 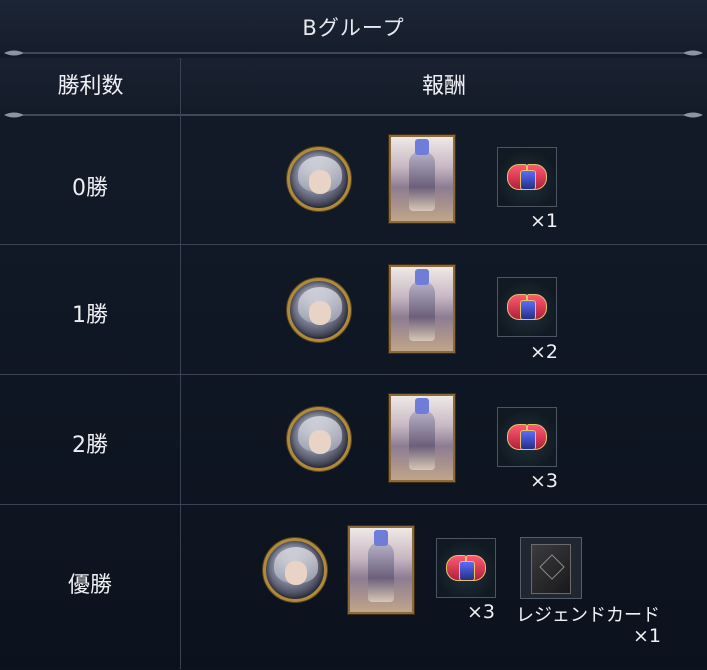 I want to click on row-wins-label: 0勝, so click(x=90, y=188).